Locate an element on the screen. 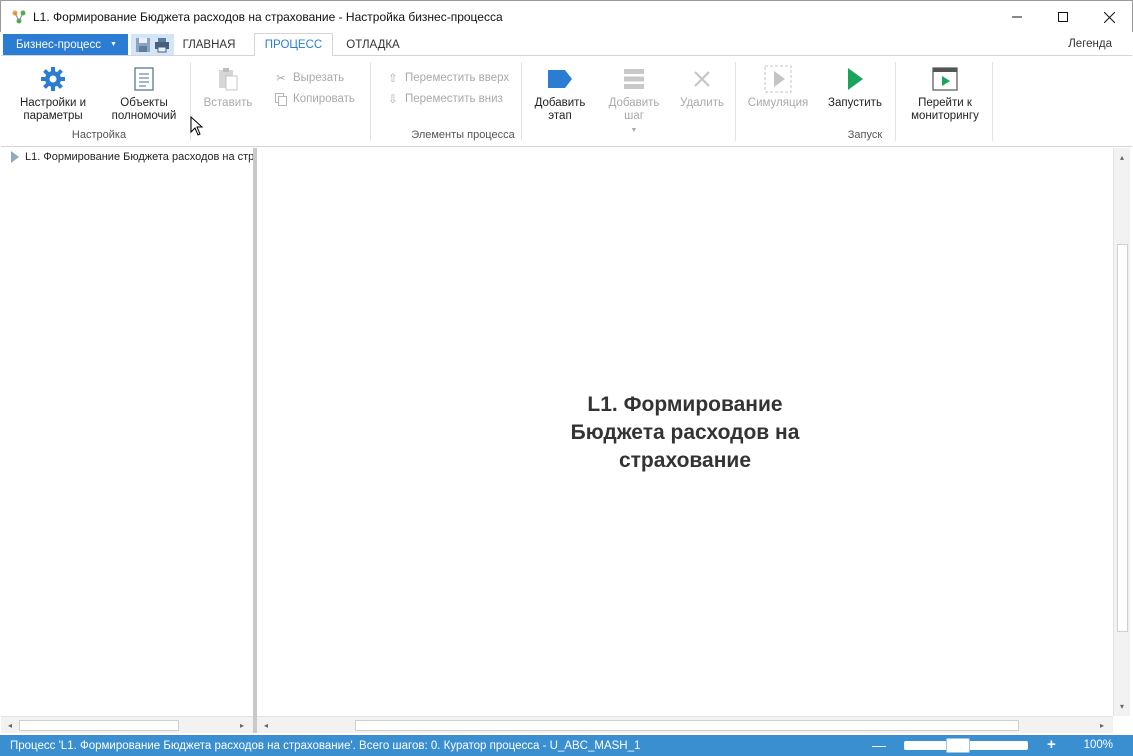 The height and width of the screenshot is (756, 1133). simulation-button: Симуляция is located at coordinates (778, 87).